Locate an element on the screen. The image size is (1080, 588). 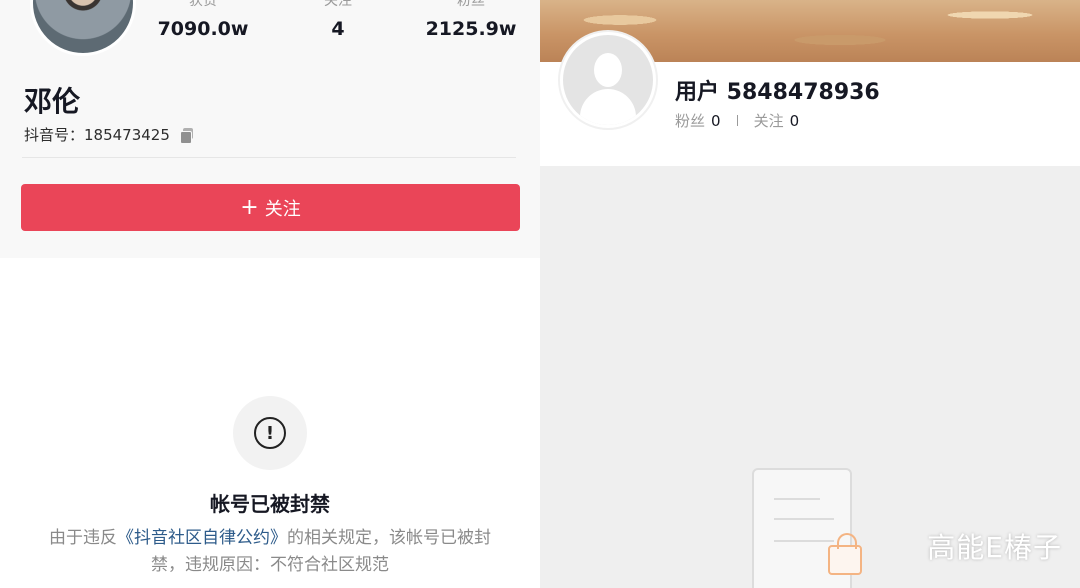
following-value: 0 is located at coordinates (794, 120).